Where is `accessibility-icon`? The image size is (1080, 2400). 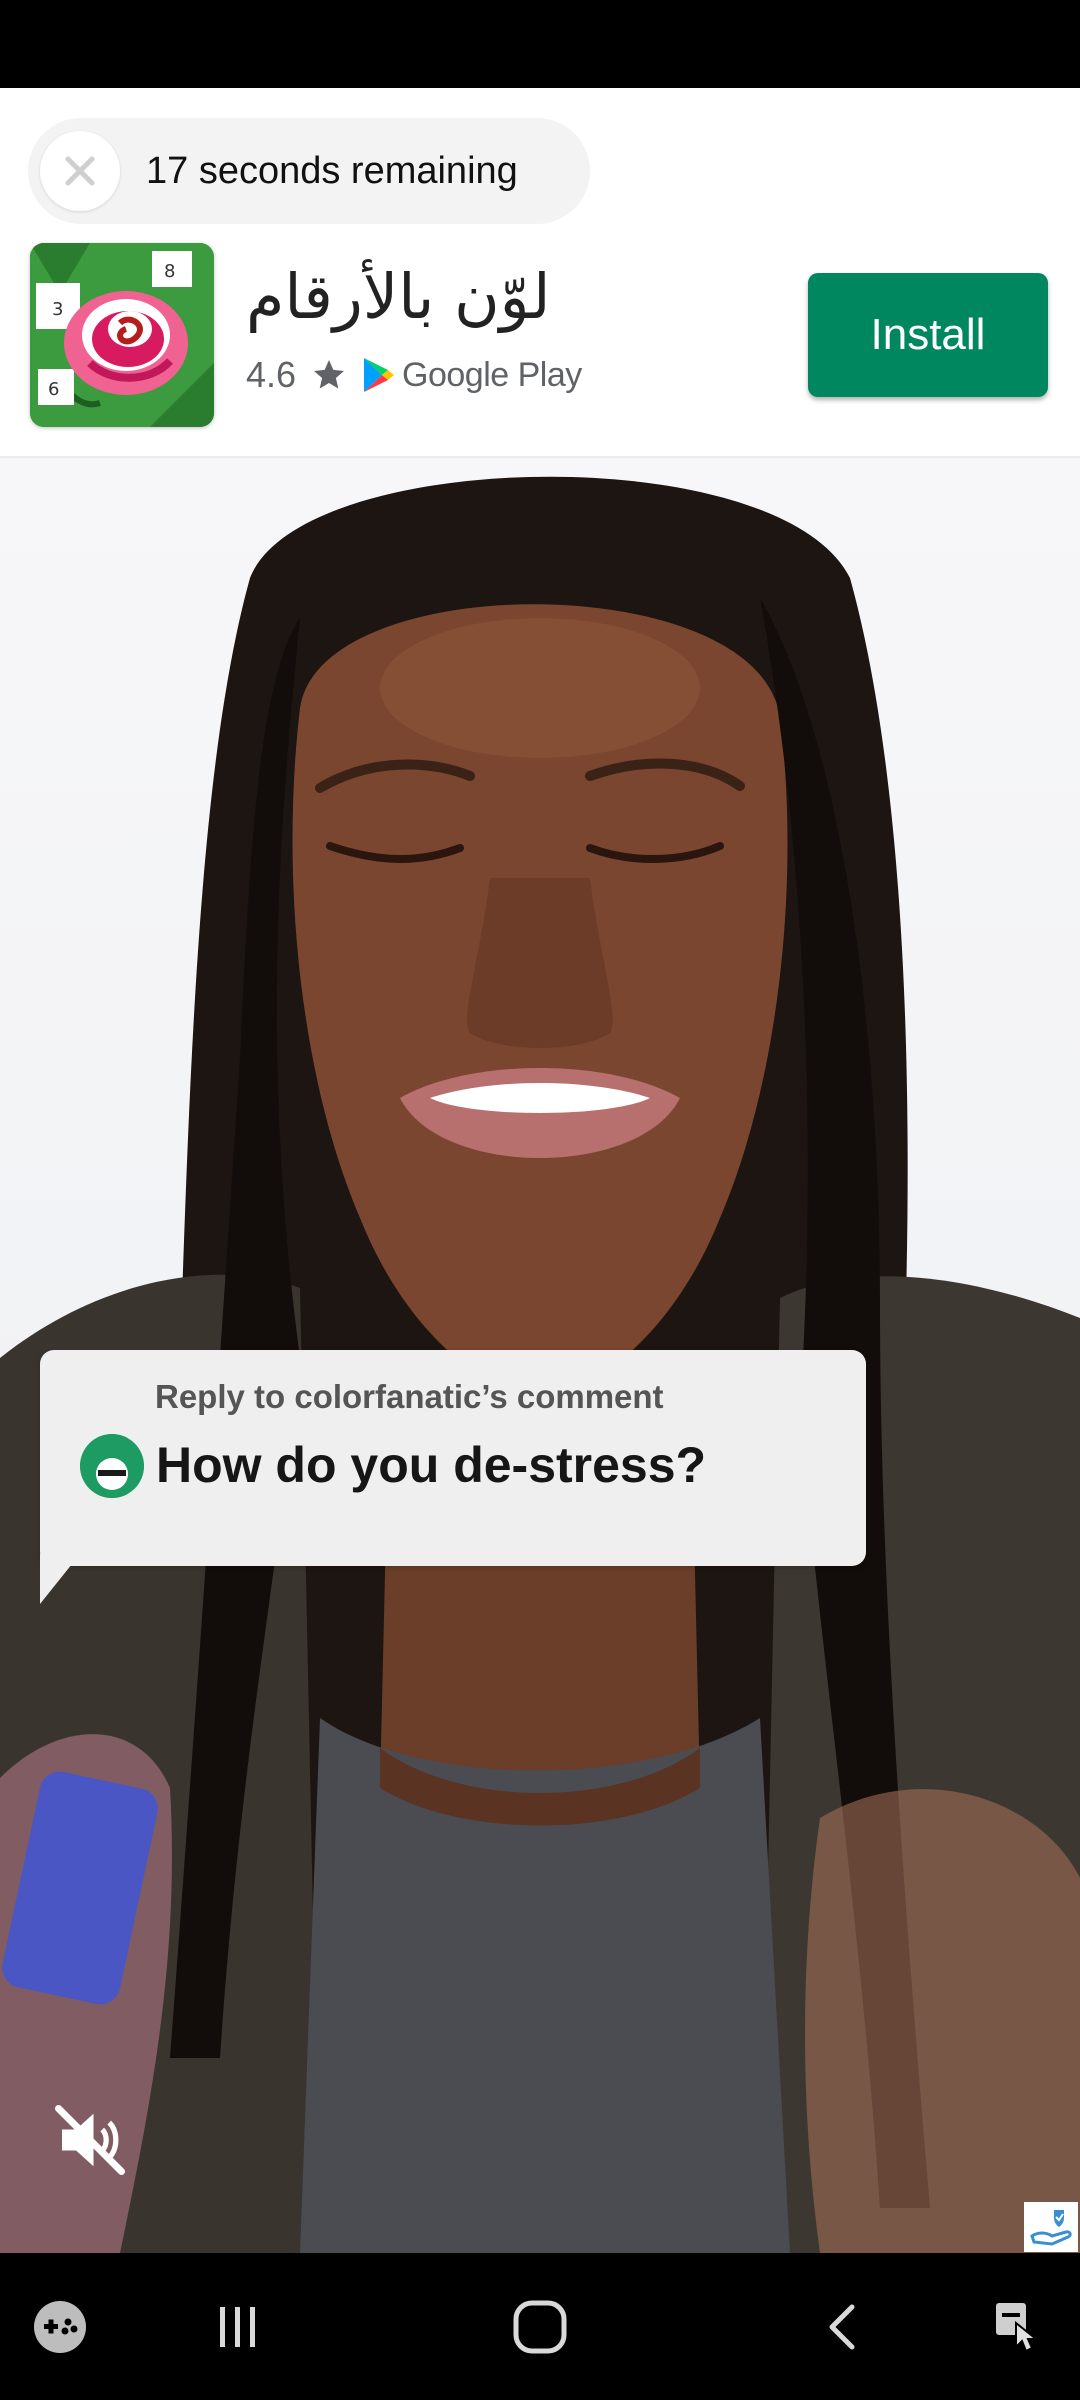 accessibility-icon is located at coordinates (1017, 2328).